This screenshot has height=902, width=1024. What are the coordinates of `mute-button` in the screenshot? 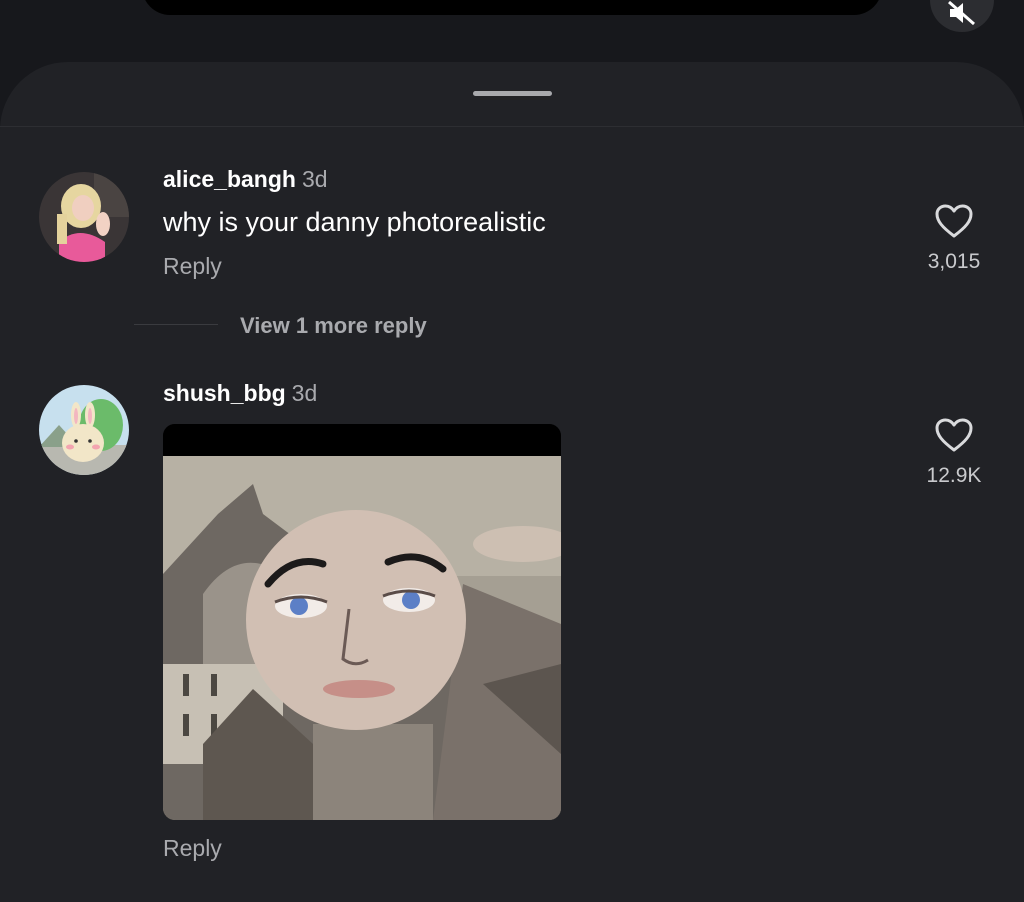 It's located at (962, 16).